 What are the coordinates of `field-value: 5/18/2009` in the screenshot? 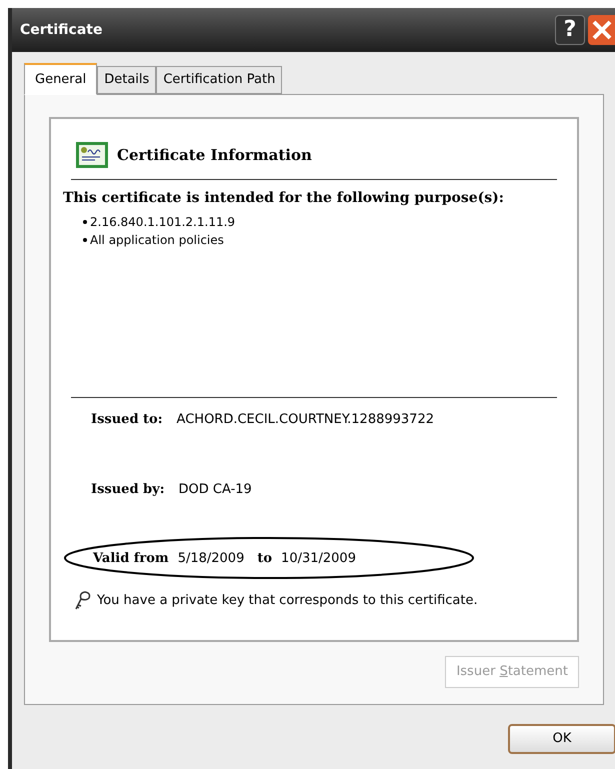 It's located at (211, 559).